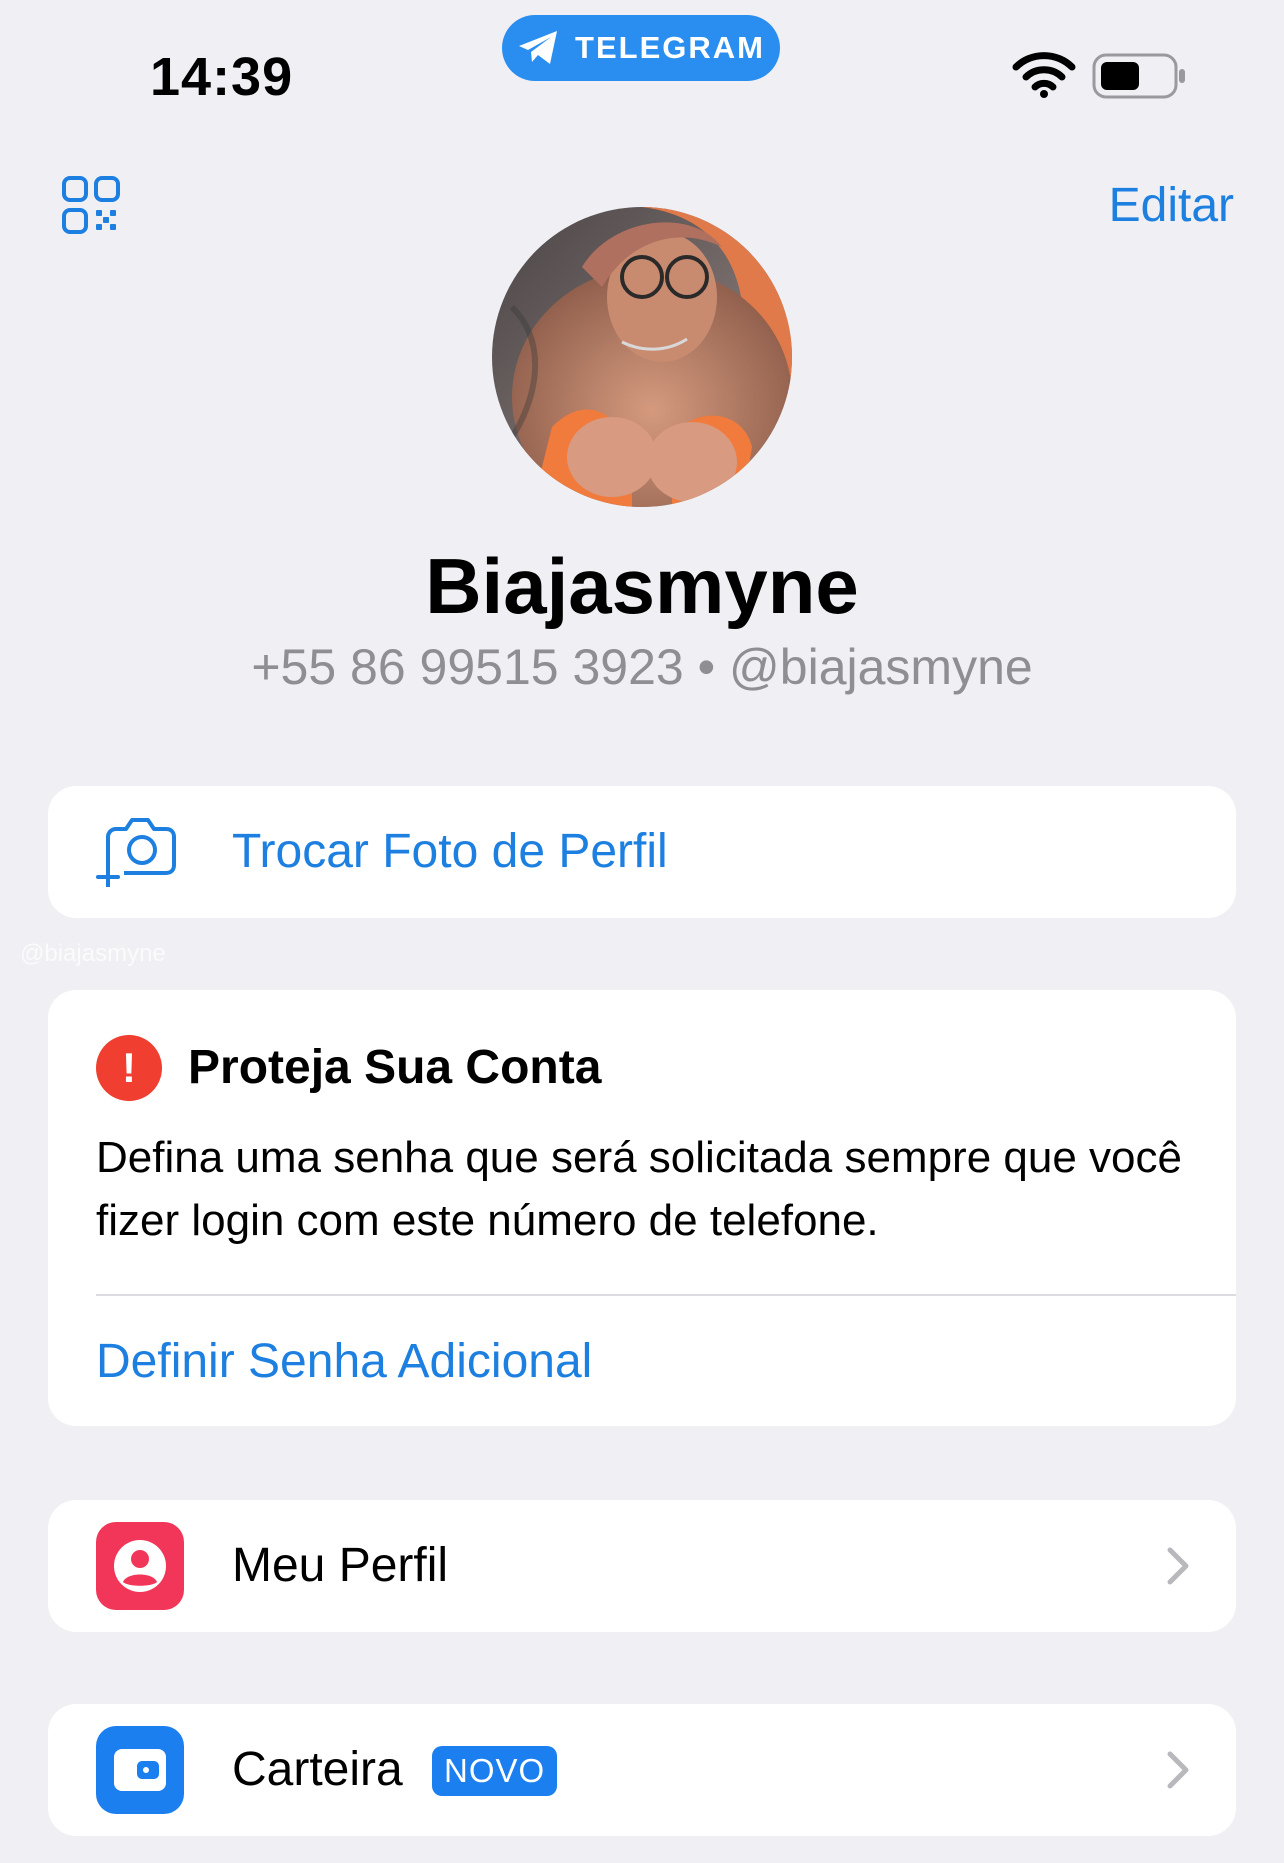  Describe the element at coordinates (467, 667) in the screenshot. I see `profile-phone: +55 86 99515 3923` at that location.